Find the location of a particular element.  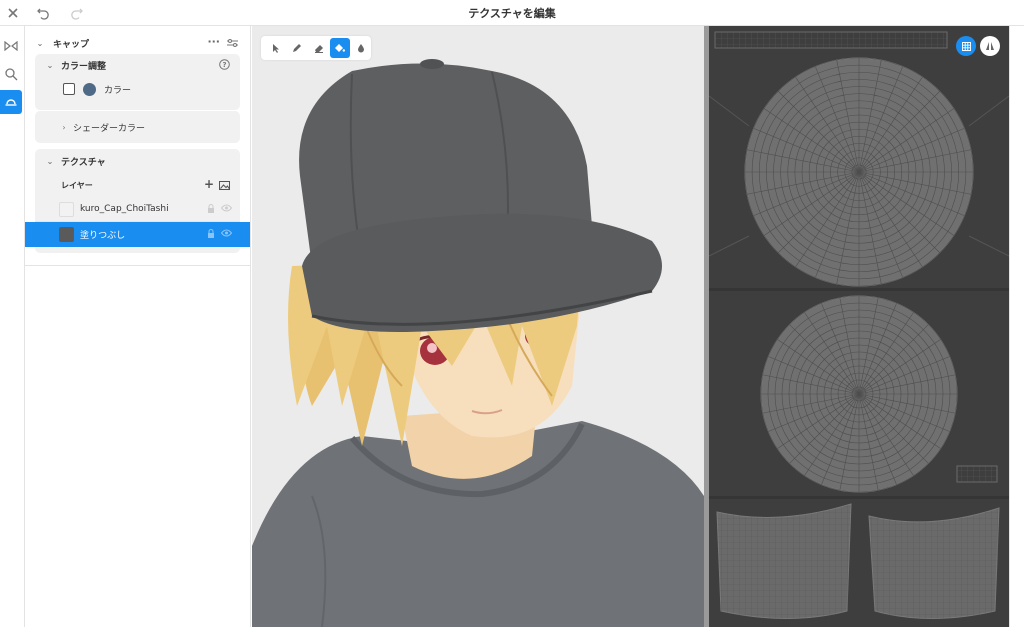

shader-color-header: › シェーダーカラー is located at coordinates (137, 127).